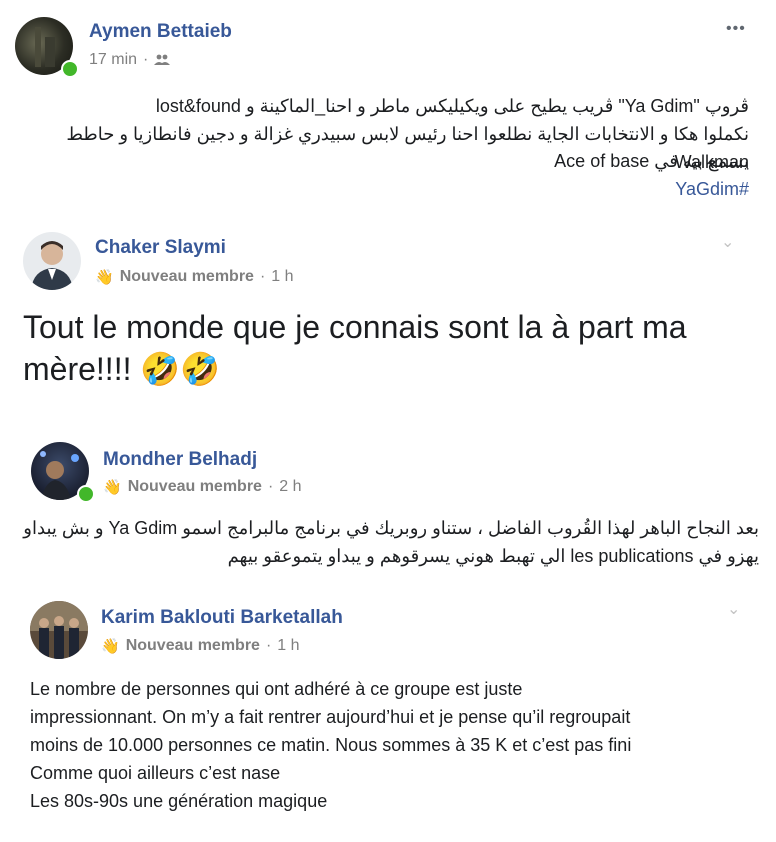 Image resolution: width=776 pixels, height=842 pixels. Describe the element at coordinates (384, 189) in the screenshot. I see `hashtag-link: #YaGdim` at that location.